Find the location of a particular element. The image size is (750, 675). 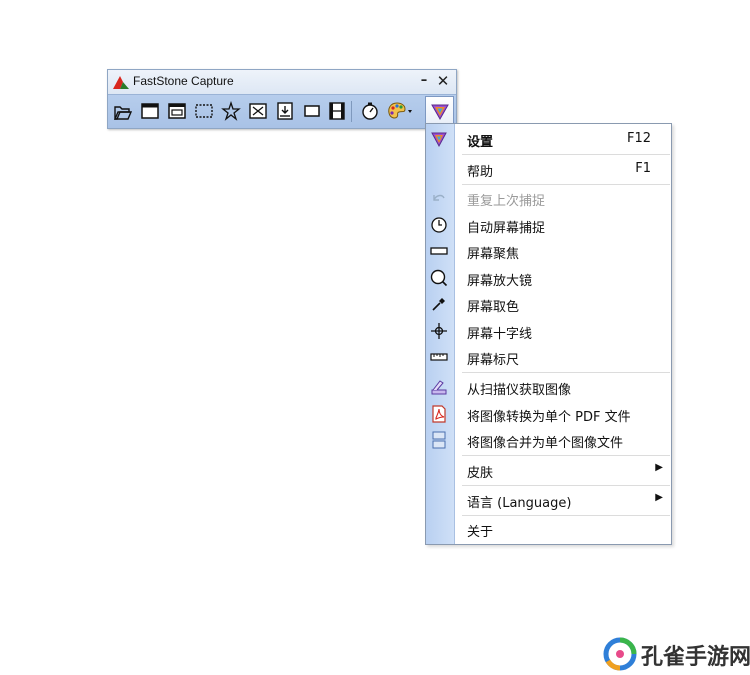

menu-item-language: 语言 (Language) ▶ is located at coordinates (548, 500).